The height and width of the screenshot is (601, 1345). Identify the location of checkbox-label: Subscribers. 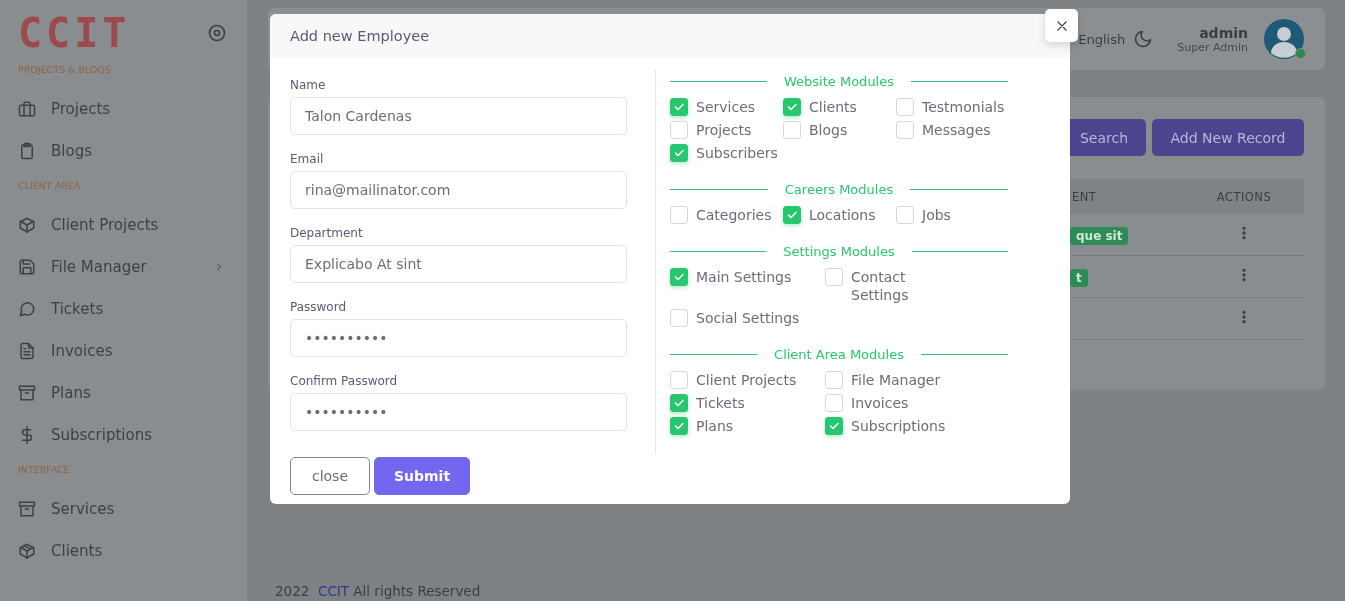
(737, 153).